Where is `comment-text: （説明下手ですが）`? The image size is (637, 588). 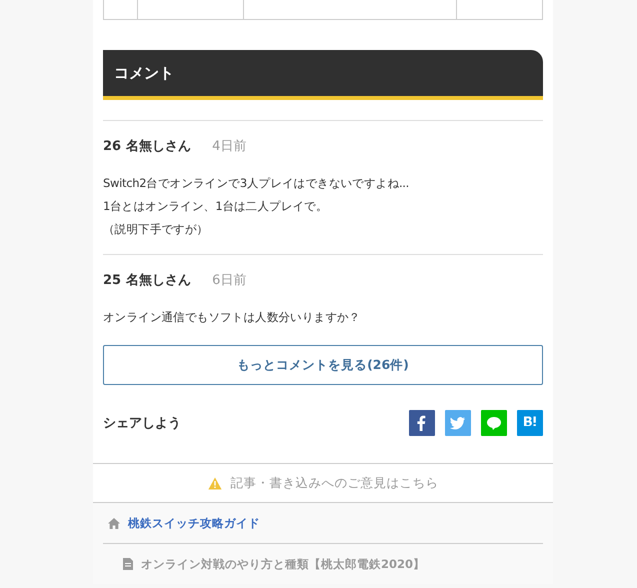
comment-text: （説明下手ですが） is located at coordinates (156, 229).